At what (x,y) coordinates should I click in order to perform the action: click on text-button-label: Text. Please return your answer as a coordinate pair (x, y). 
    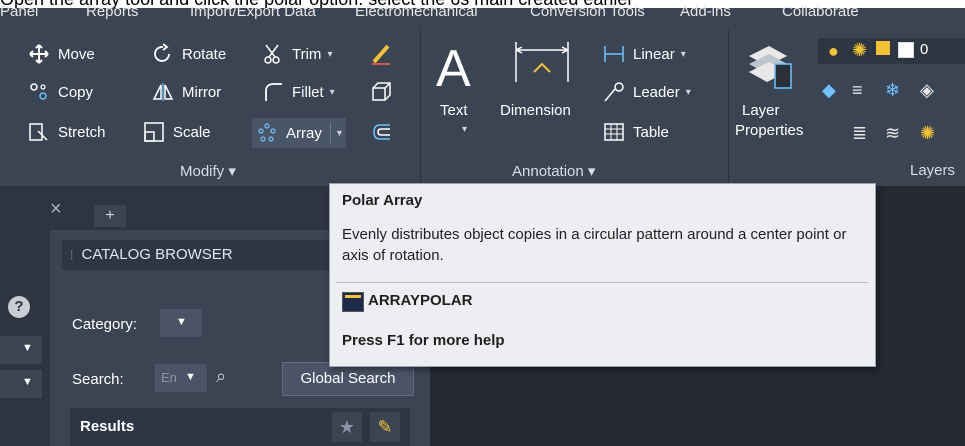
    Looking at the image, I should click on (454, 110).